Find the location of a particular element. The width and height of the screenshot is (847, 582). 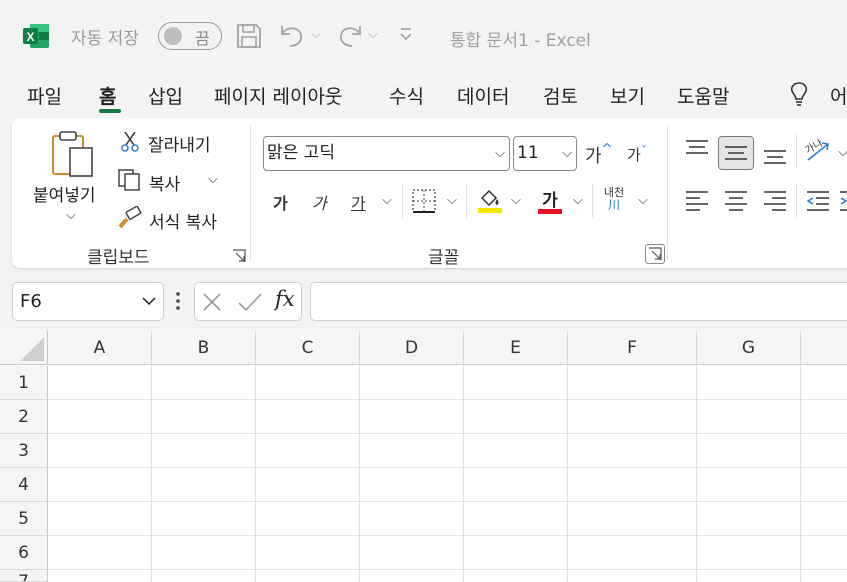

underline-dropdown-icon: ⌵ is located at coordinates (387, 200).